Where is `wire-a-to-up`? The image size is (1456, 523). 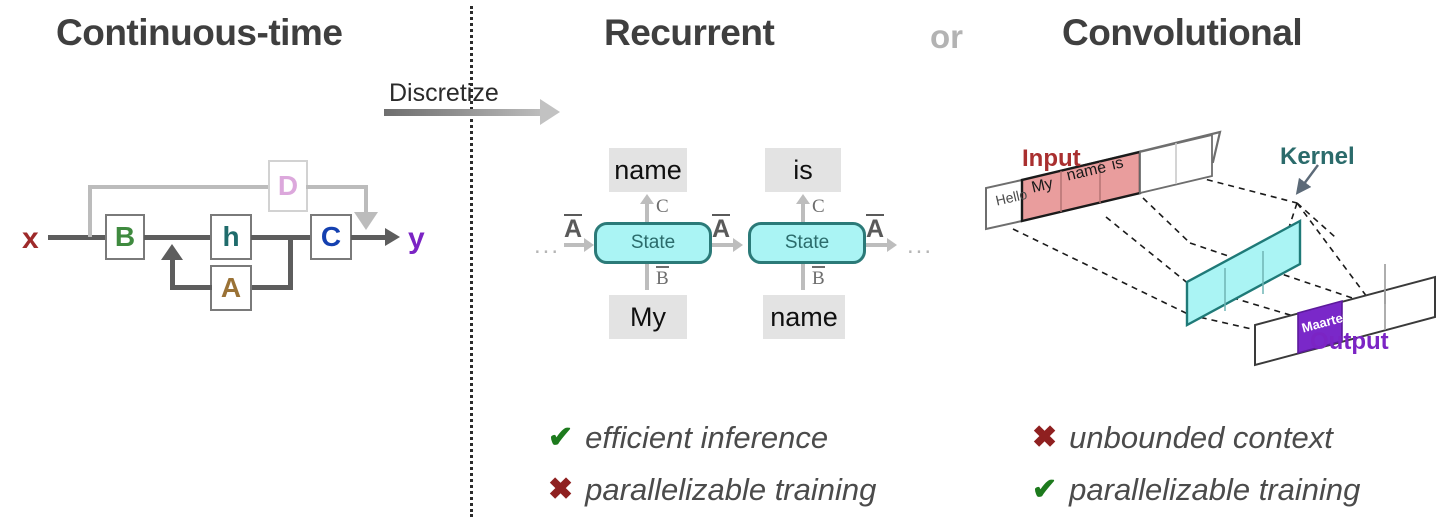 wire-a-to-up is located at coordinates (191, 287).